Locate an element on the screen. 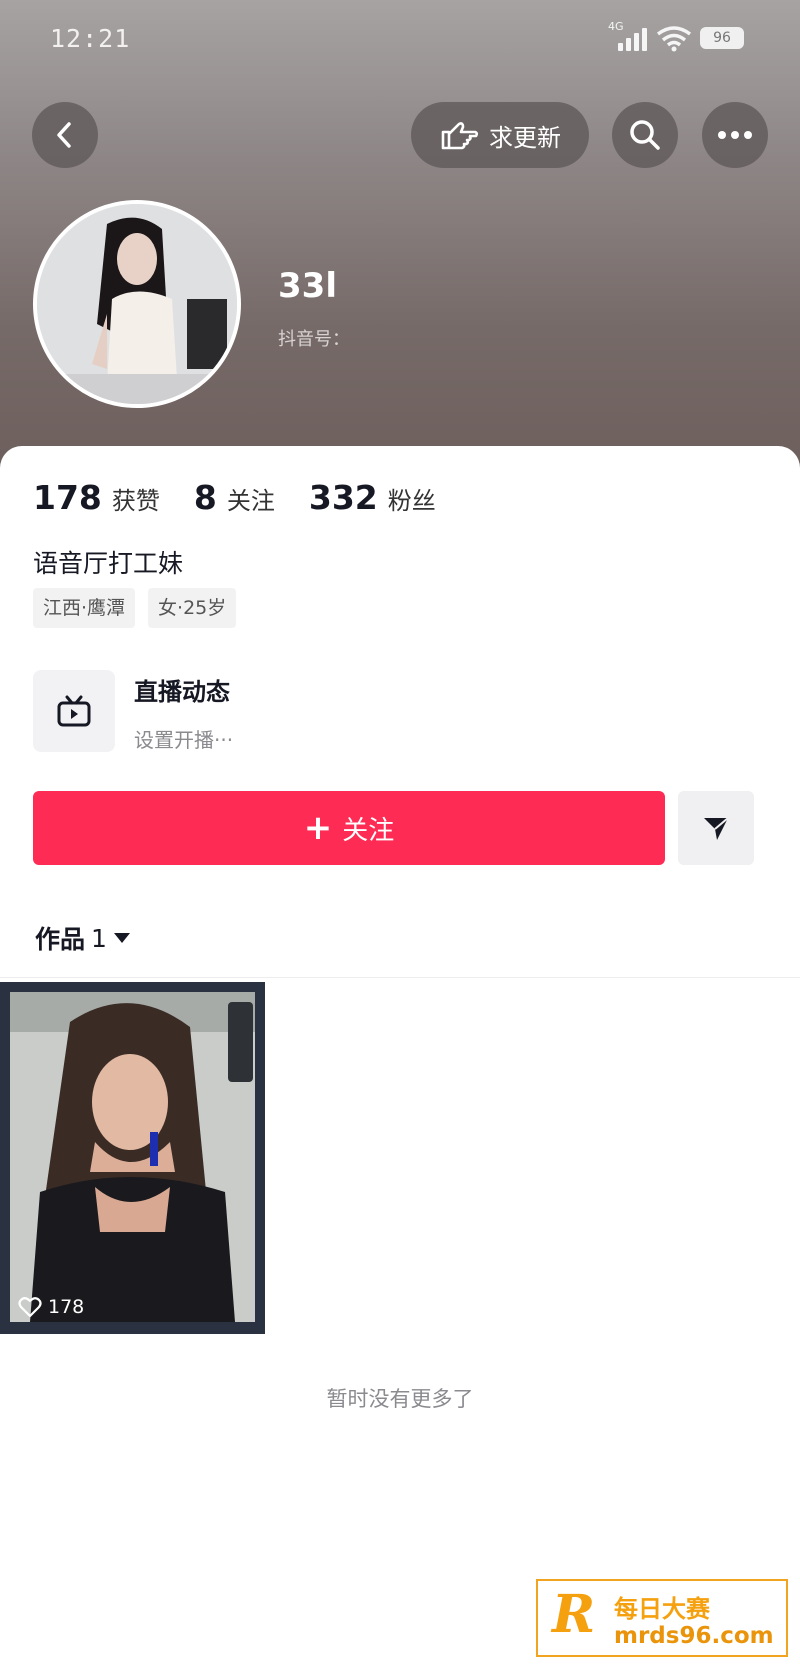 This screenshot has width=800, height=1670. tv-icon is located at coordinates (74, 711).